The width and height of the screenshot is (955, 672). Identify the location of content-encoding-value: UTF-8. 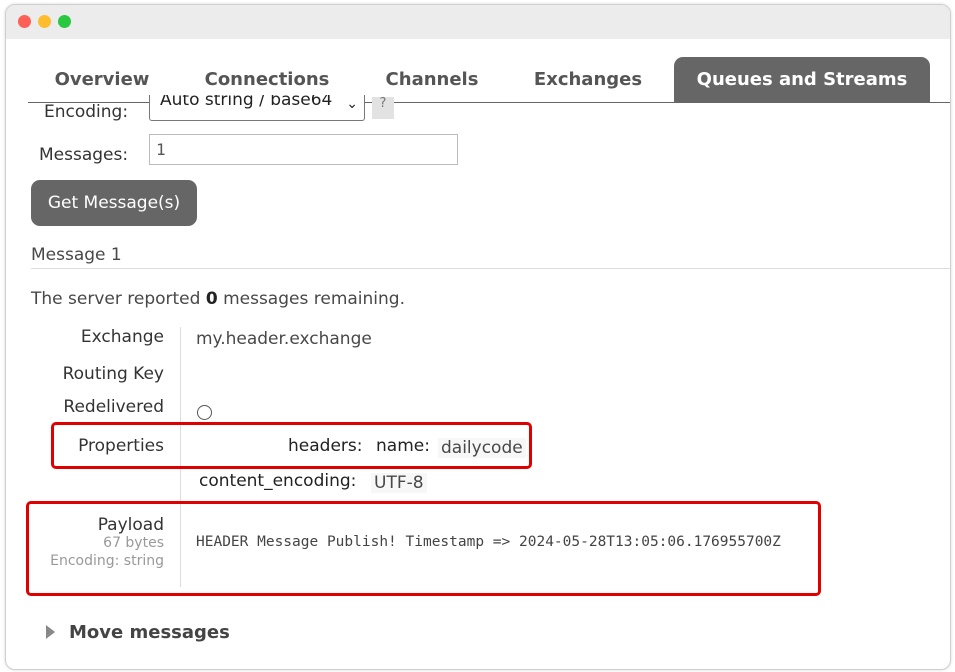
(399, 483).